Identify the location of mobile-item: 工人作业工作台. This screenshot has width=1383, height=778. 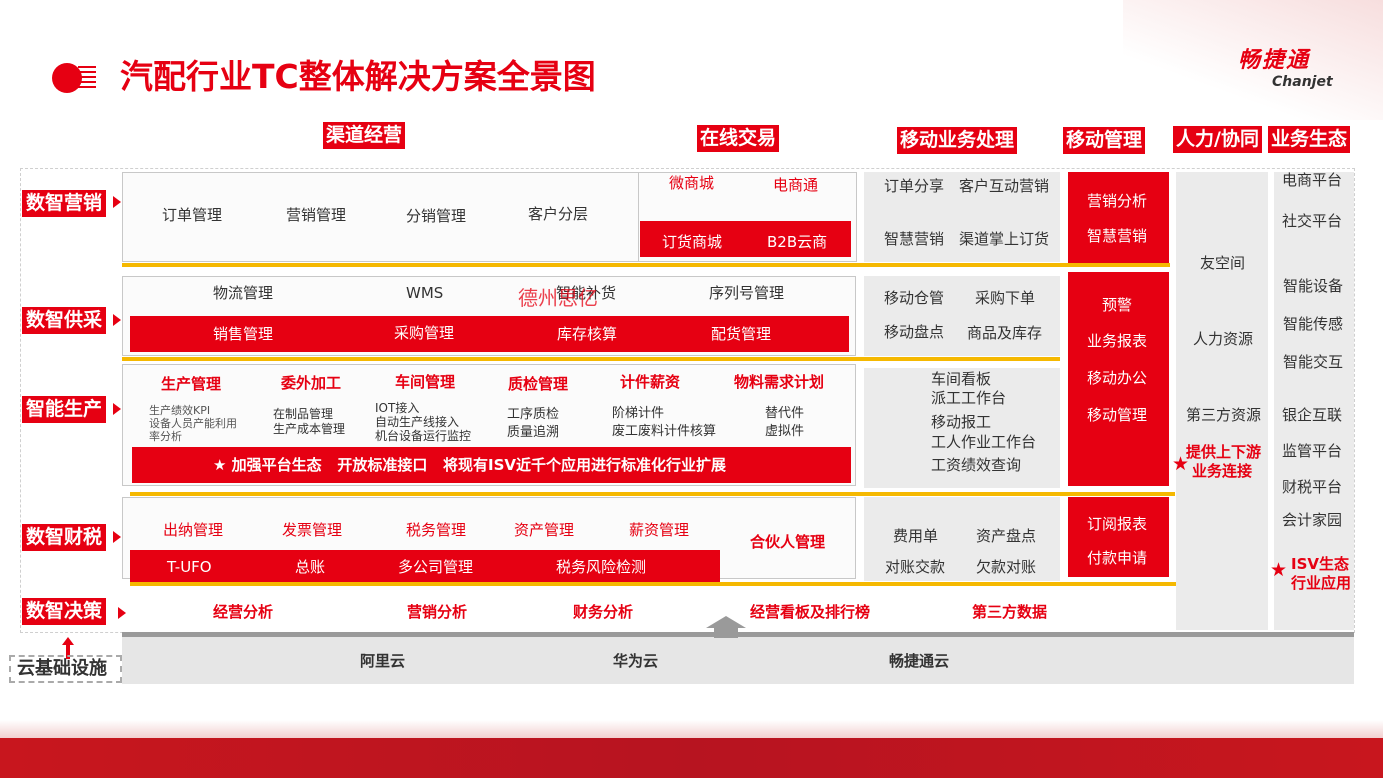
(984, 442).